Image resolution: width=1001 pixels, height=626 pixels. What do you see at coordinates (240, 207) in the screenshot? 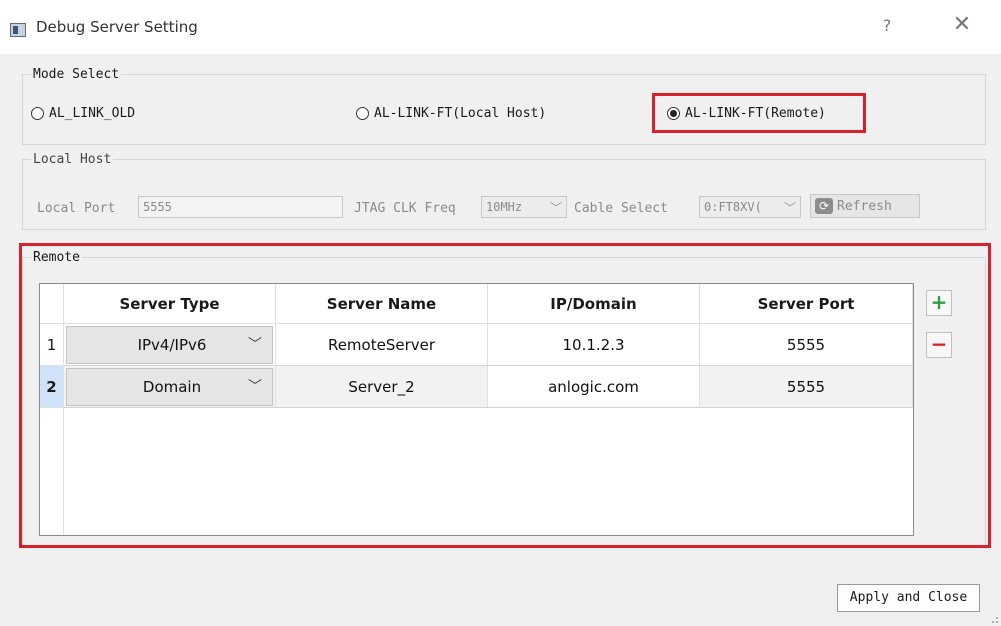
I see `local-port-input: 5555` at bounding box center [240, 207].